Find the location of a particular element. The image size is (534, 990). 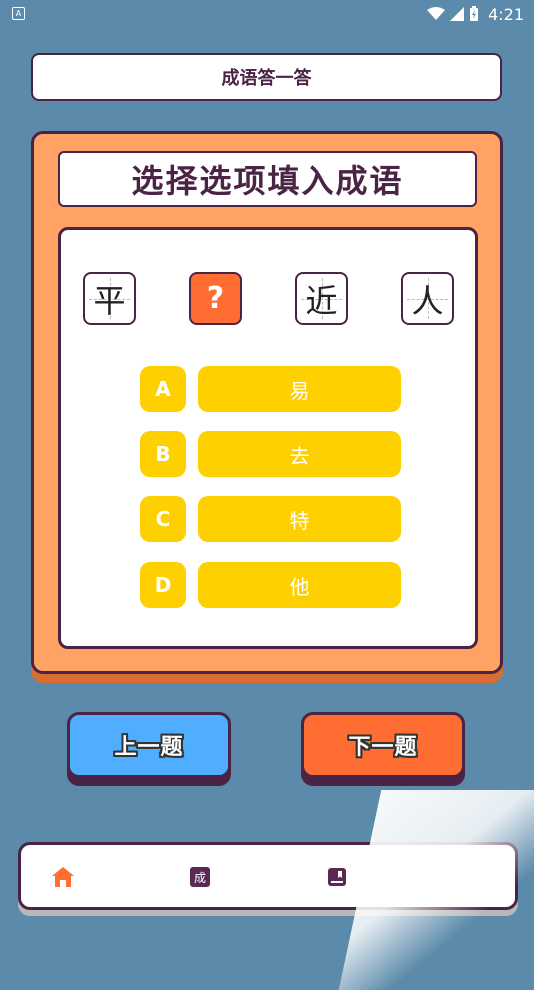

app-notification-icon: A is located at coordinates (18, 13).